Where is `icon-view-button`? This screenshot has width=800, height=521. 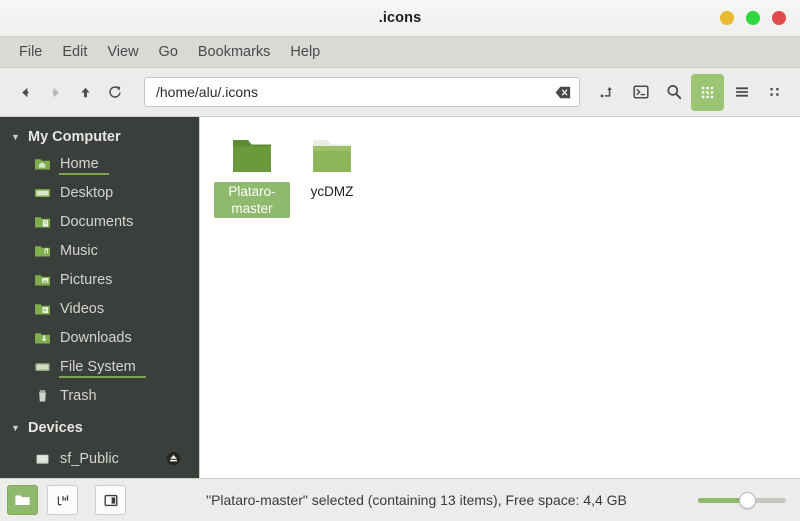 icon-view-button is located at coordinates (707, 92).